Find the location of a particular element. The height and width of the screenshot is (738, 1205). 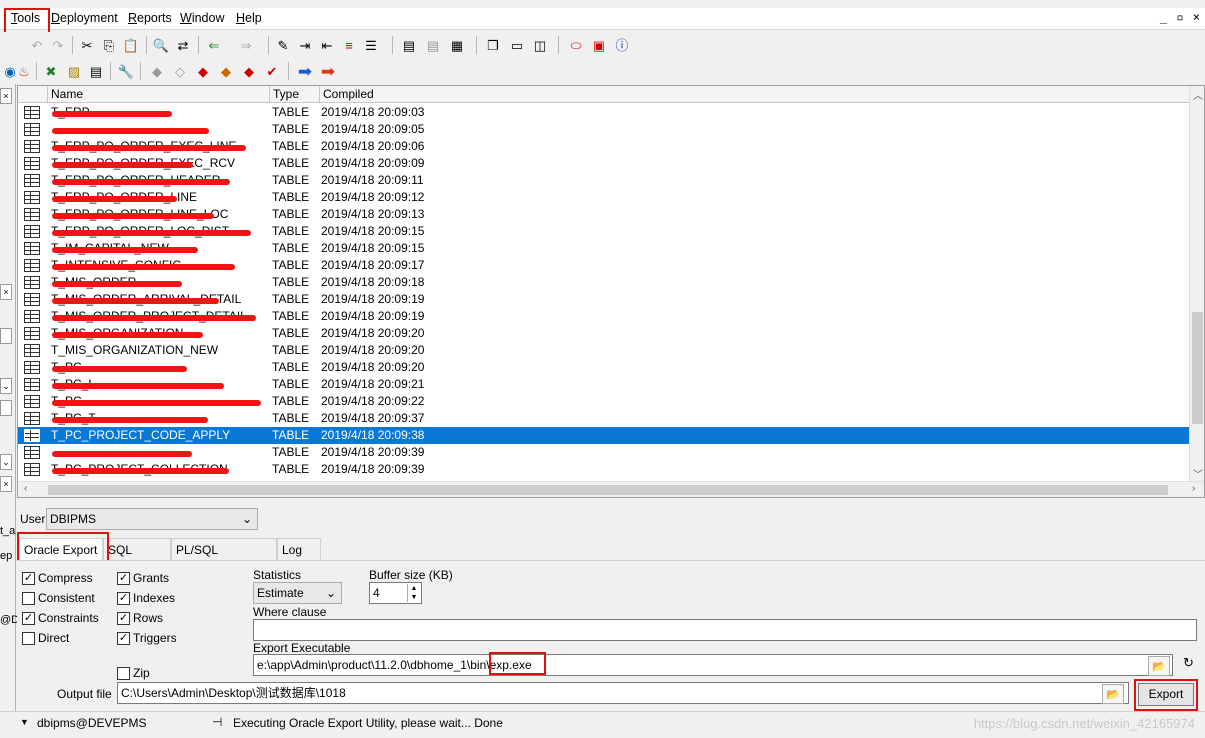

horizontal-scrollbar: ‹ › is located at coordinates (611, 489).